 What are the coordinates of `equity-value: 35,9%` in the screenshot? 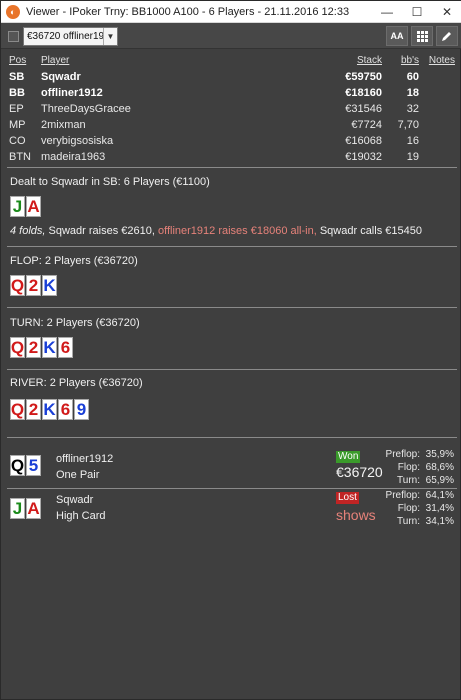 It's located at (439, 454).